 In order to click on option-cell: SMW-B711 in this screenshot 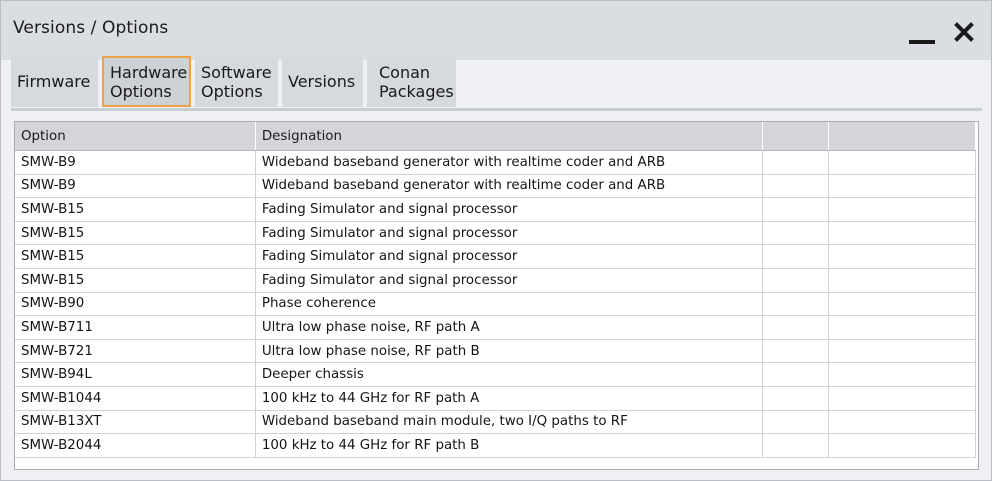, I will do `click(135, 327)`.